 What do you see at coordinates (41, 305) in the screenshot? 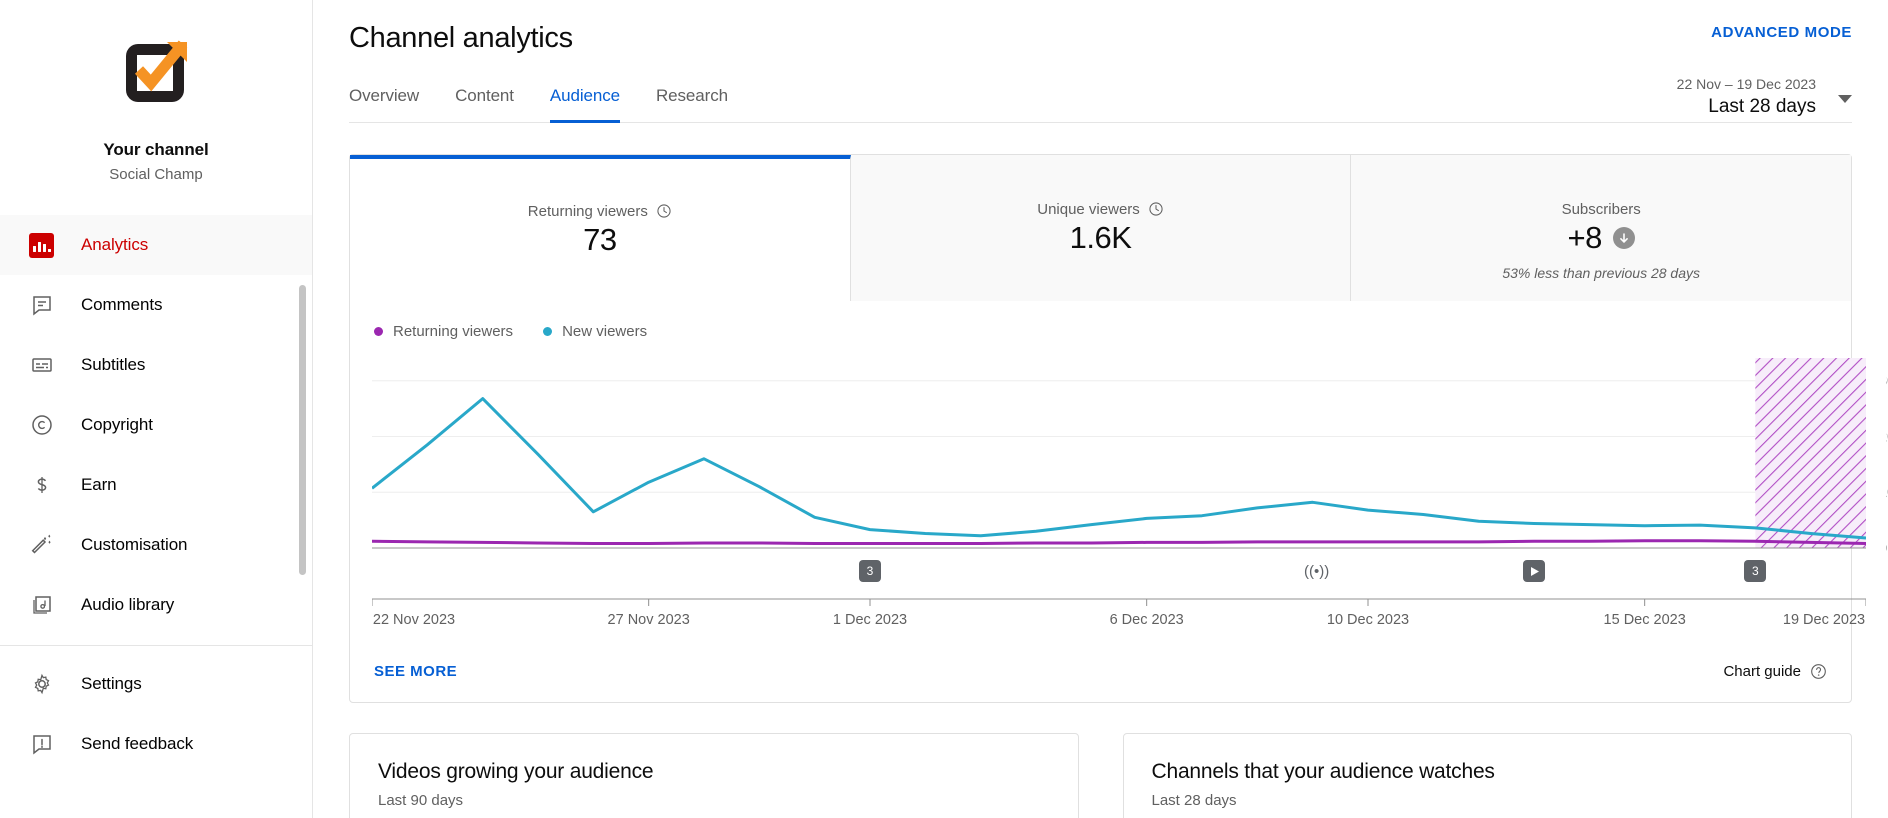
I see `comments-icon` at bounding box center [41, 305].